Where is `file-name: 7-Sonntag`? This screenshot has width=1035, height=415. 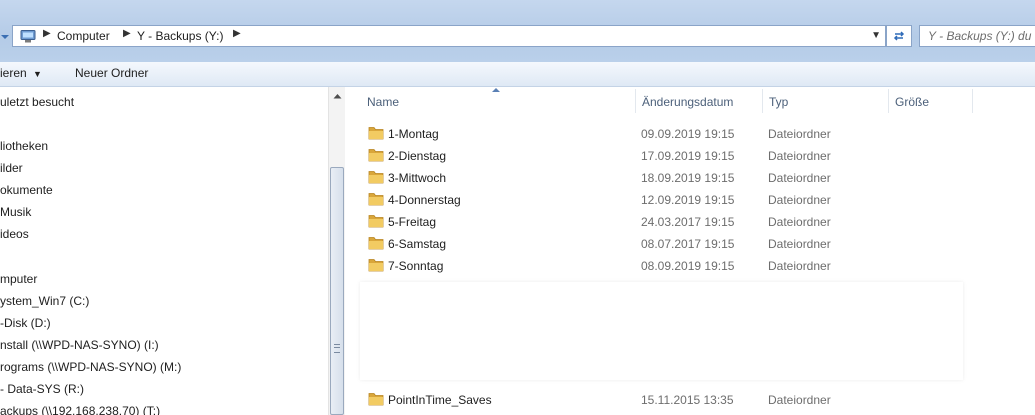 file-name: 7-Sonntag is located at coordinates (416, 266).